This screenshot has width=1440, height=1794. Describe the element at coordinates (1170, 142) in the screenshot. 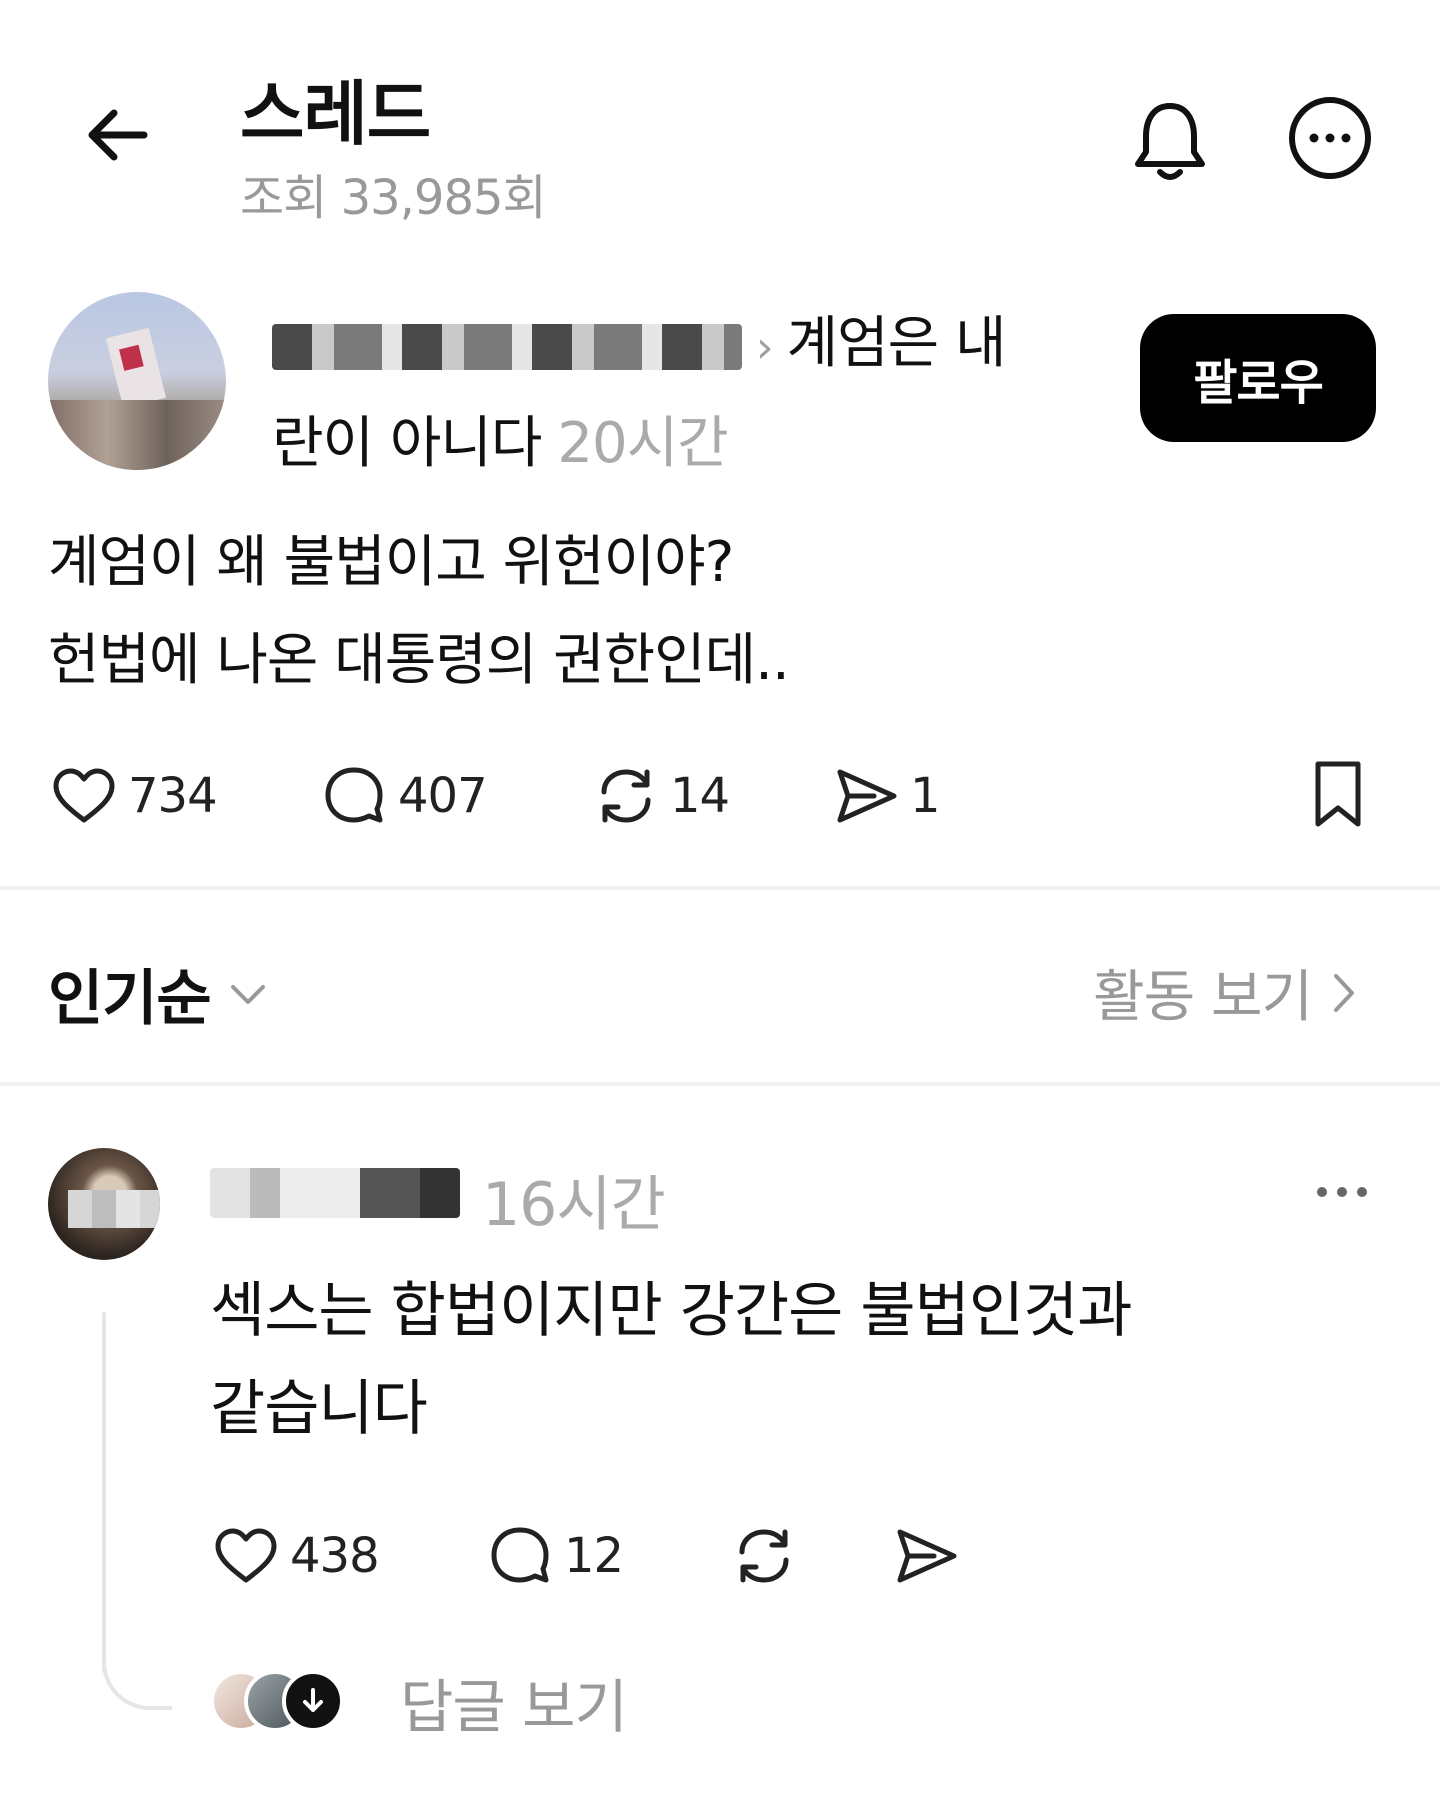

I see `bell-icon` at that location.